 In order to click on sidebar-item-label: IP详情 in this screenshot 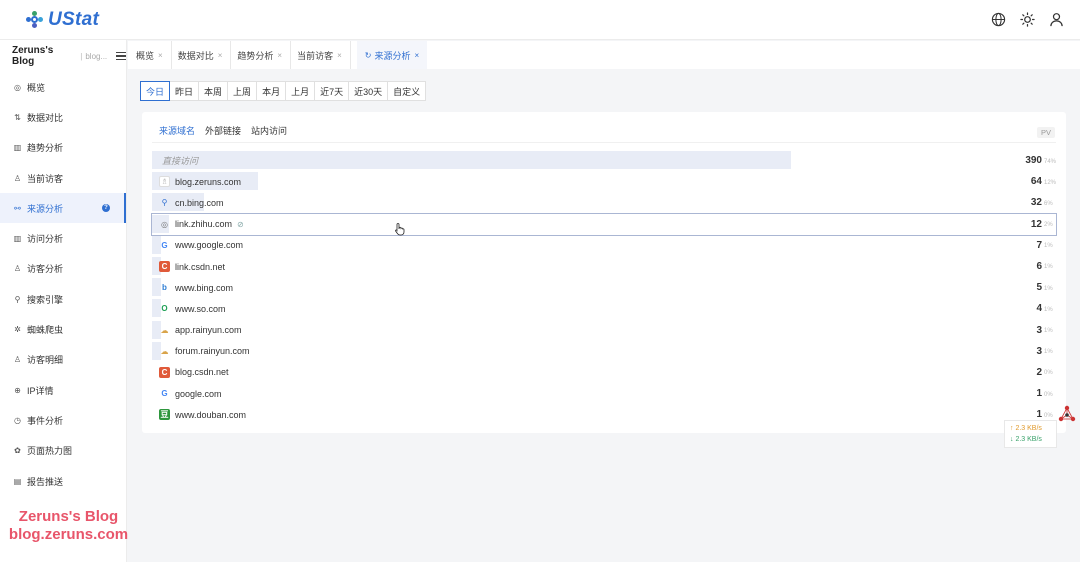, I will do `click(40, 390)`.